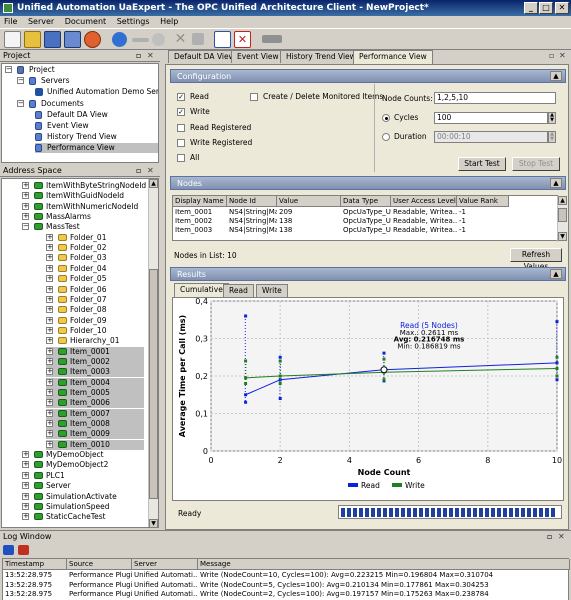 The height and width of the screenshot is (600, 571). What do you see at coordinates (95, 300) in the screenshot?
I see `tree-item-address-space: + Folder_07` at bounding box center [95, 300].